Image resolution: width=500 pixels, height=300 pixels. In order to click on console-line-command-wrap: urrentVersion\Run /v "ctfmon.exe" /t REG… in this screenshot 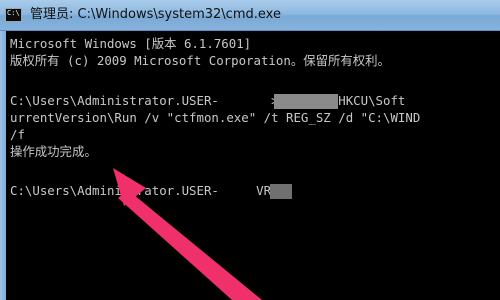, I will do `click(215, 117)`.